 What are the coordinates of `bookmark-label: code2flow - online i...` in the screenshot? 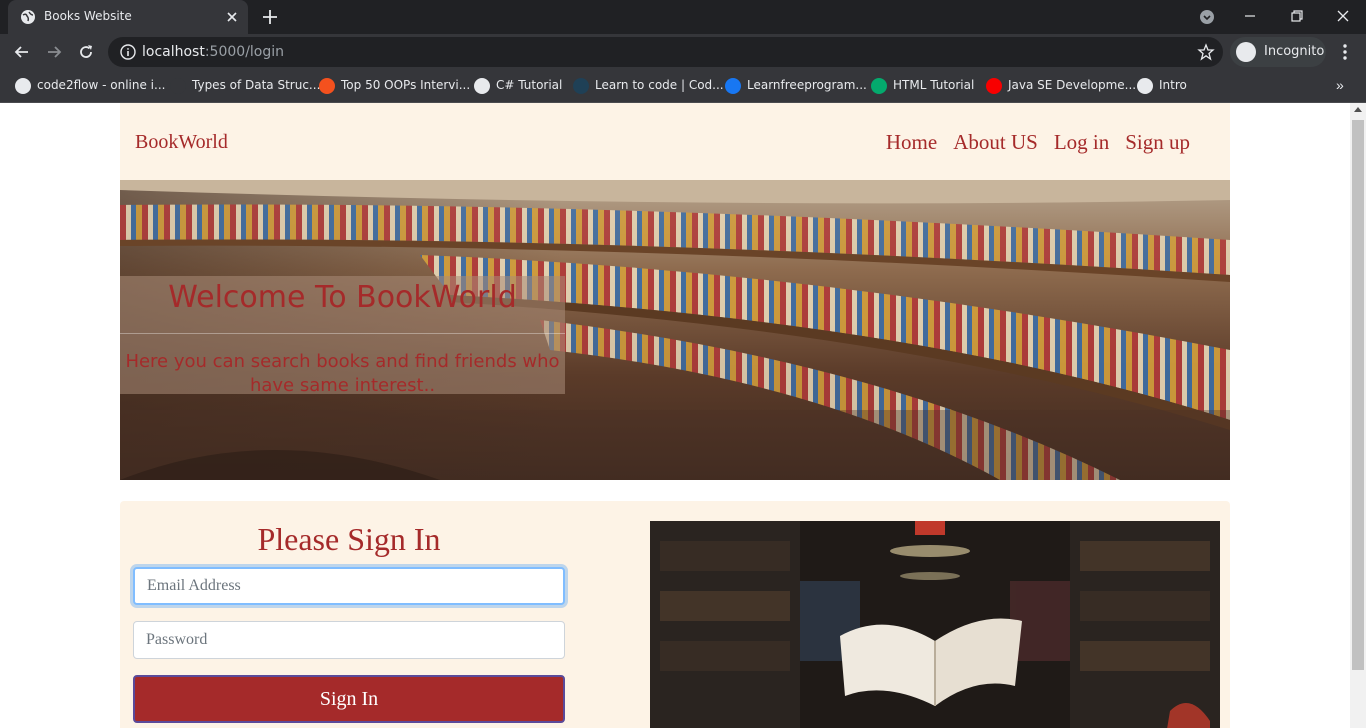 It's located at (101, 85).